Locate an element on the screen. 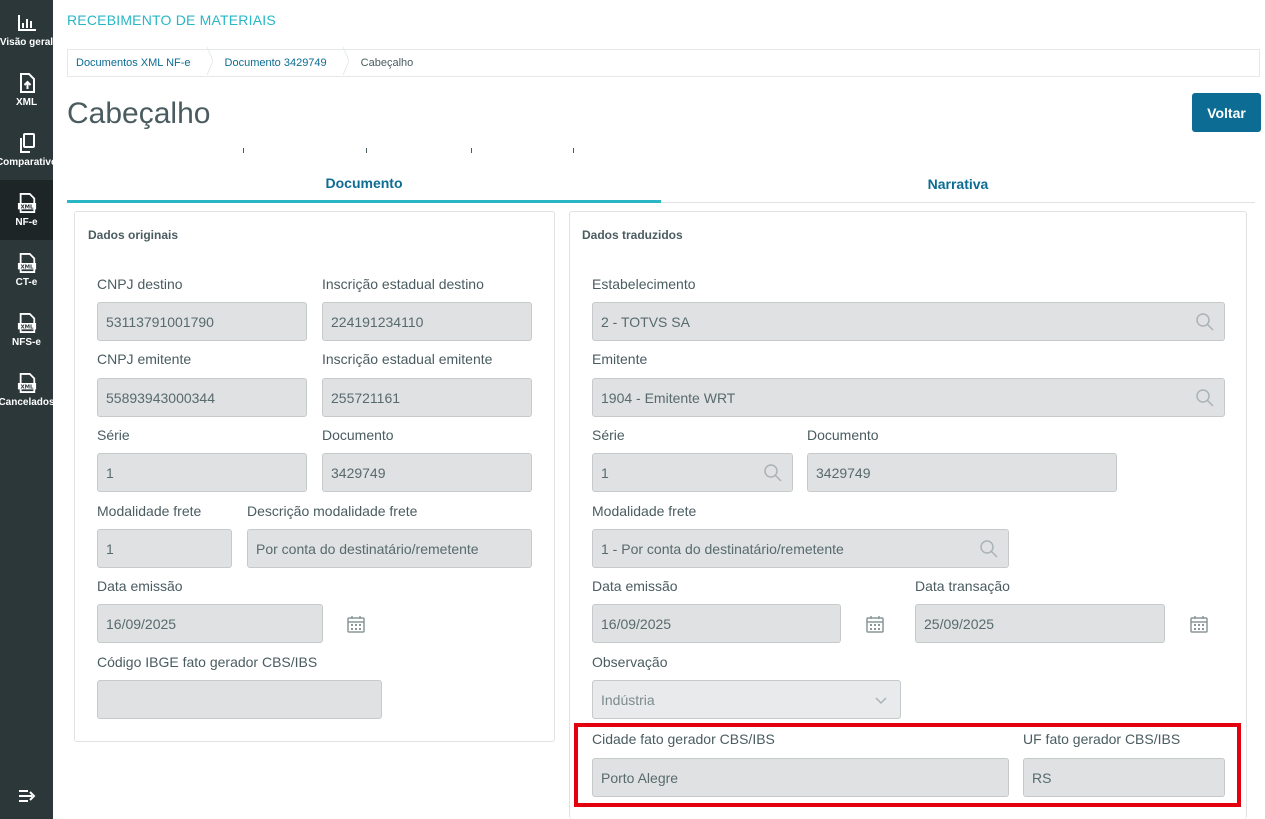 This screenshot has height=819, width=1265. sidebar-item-label: CT-e is located at coordinates (26, 282).